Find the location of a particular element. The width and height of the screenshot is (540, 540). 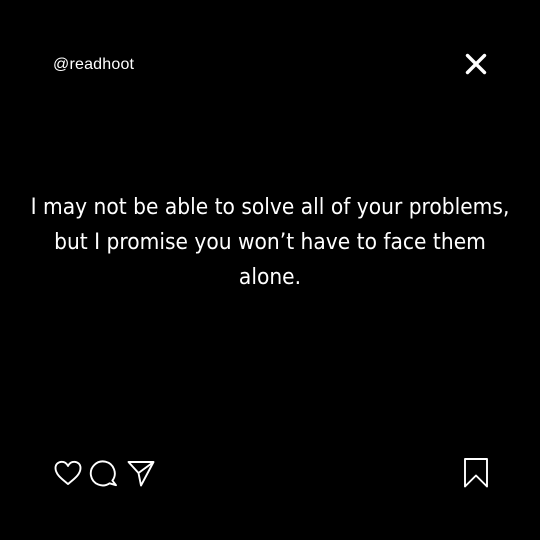

save-button is located at coordinates (476, 473).